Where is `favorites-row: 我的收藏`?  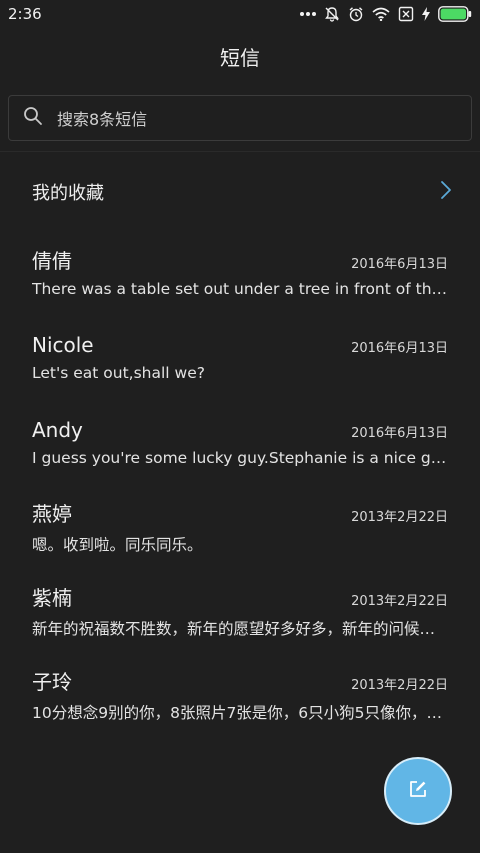 favorites-row: 我的收藏 is located at coordinates (240, 192).